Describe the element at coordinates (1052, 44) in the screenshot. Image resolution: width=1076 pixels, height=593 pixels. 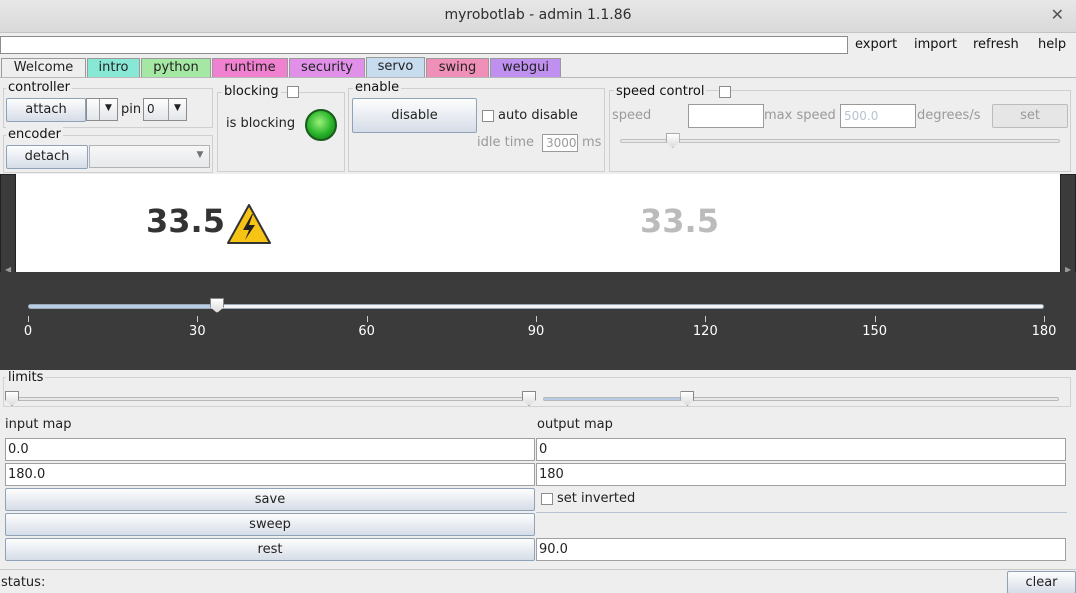
I see `help-menu: help` at that location.